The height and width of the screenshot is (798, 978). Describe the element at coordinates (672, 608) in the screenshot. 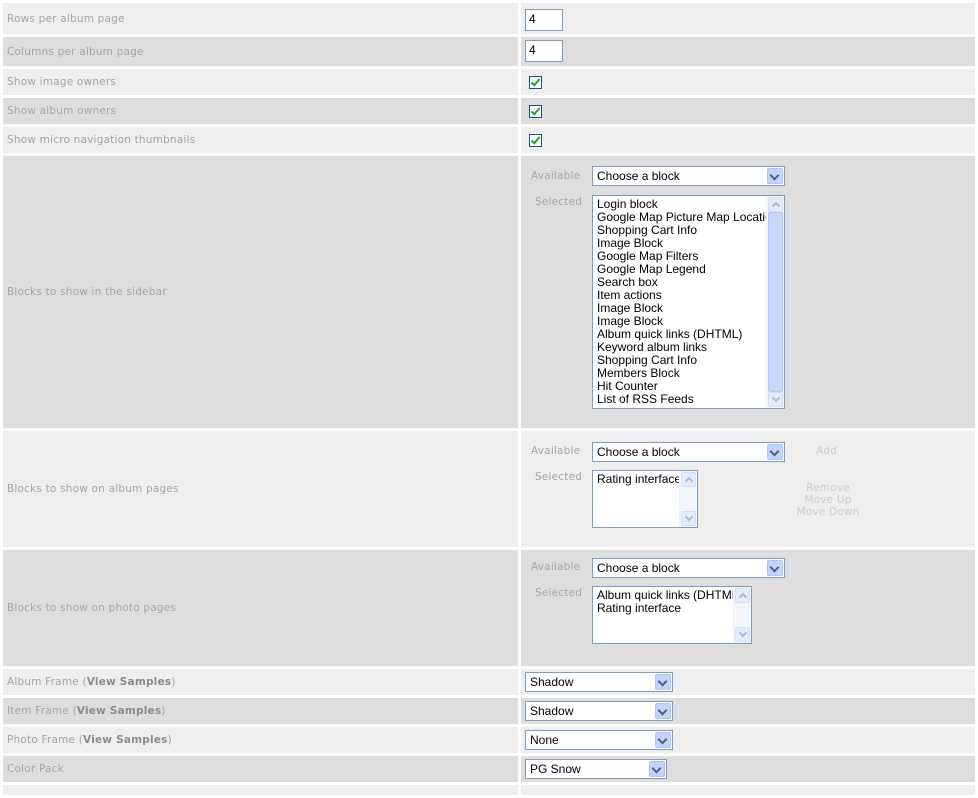

I see `list-option: Rating interface` at that location.